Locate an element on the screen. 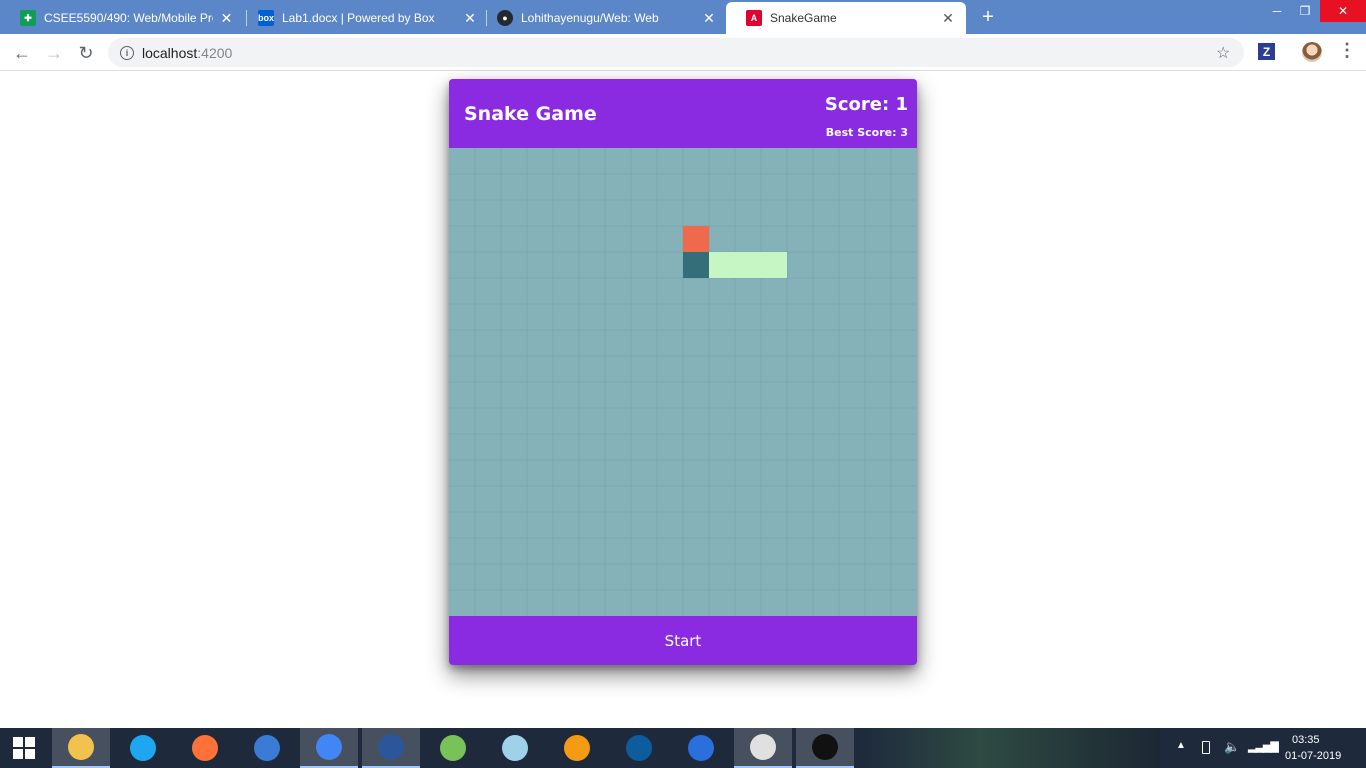 Image resolution: width=1366 pixels, height=768 pixels. app-icon is located at coordinates (267, 748).